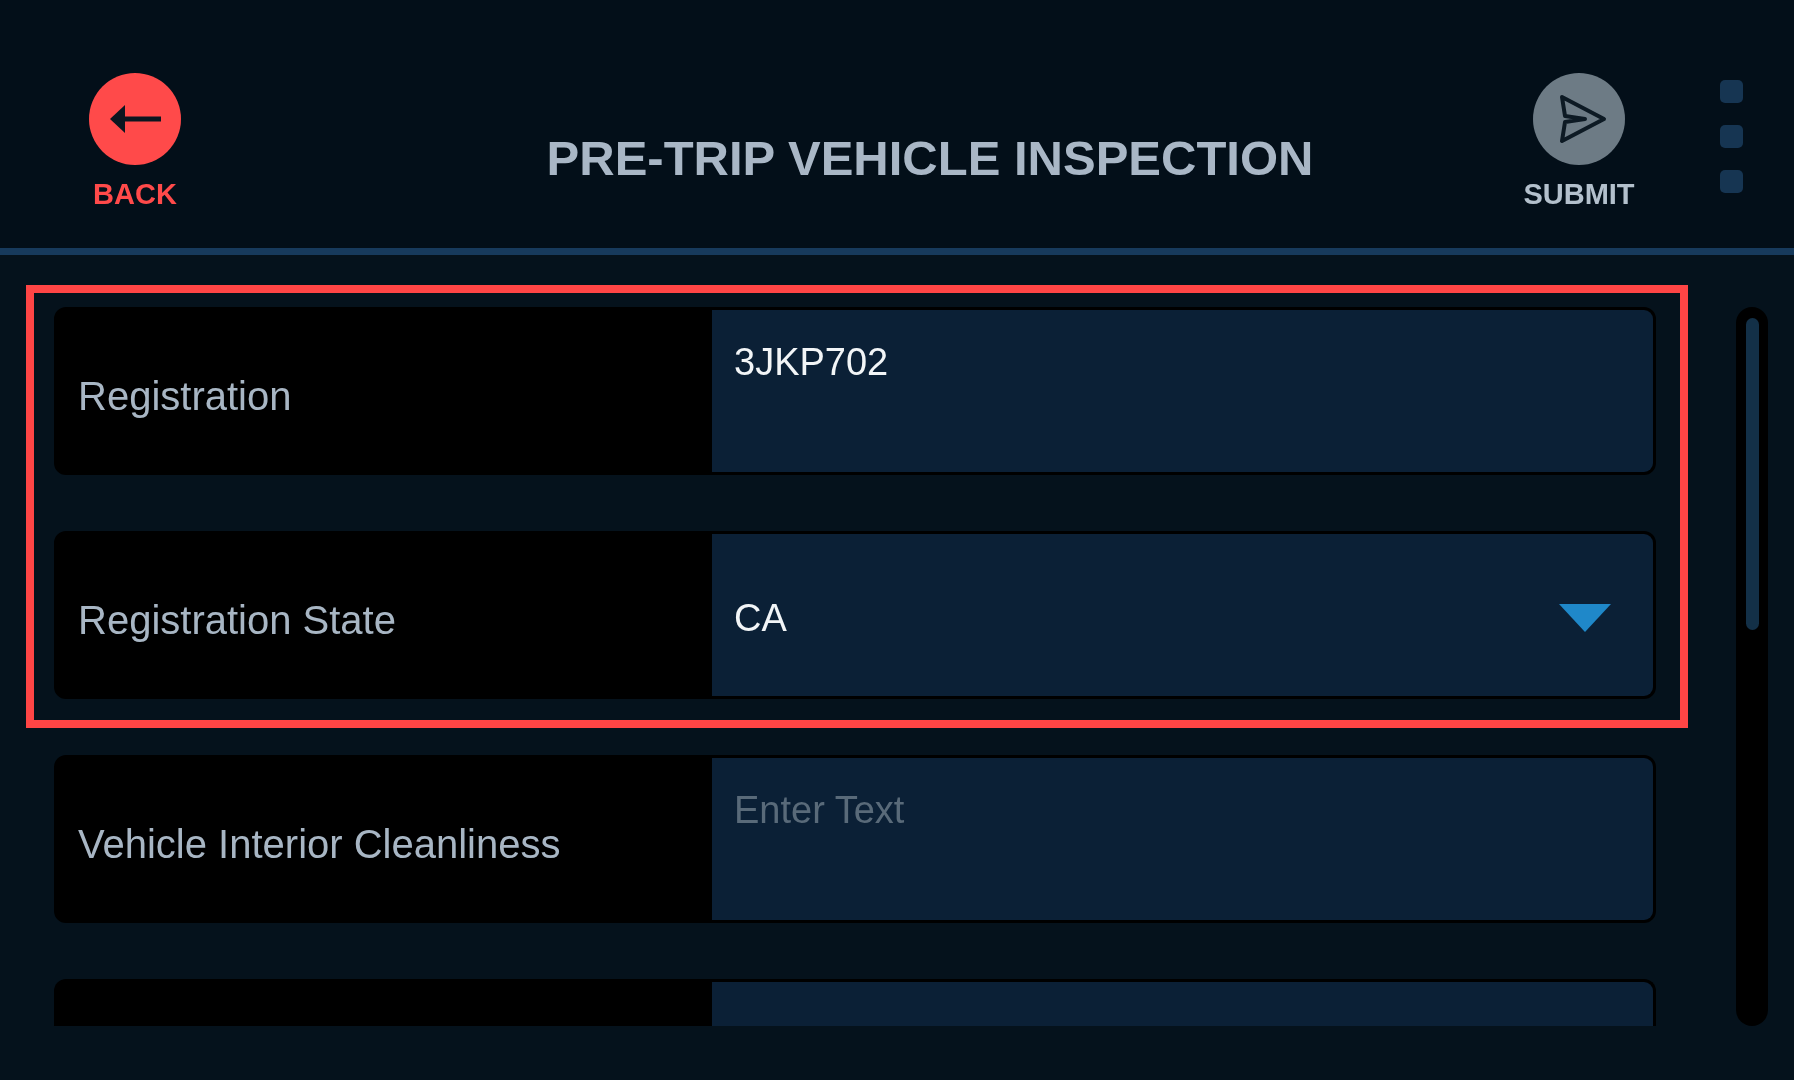  What do you see at coordinates (1752, 666) in the screenshot?
I see `scrollbar` at bounding box center [1752, 666].